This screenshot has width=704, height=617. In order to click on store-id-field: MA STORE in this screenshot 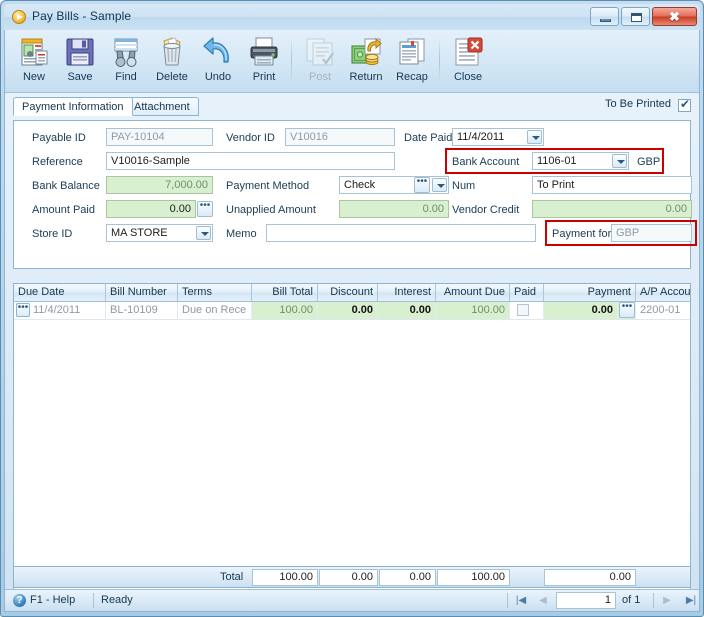, I will do `click(159, 233)`.